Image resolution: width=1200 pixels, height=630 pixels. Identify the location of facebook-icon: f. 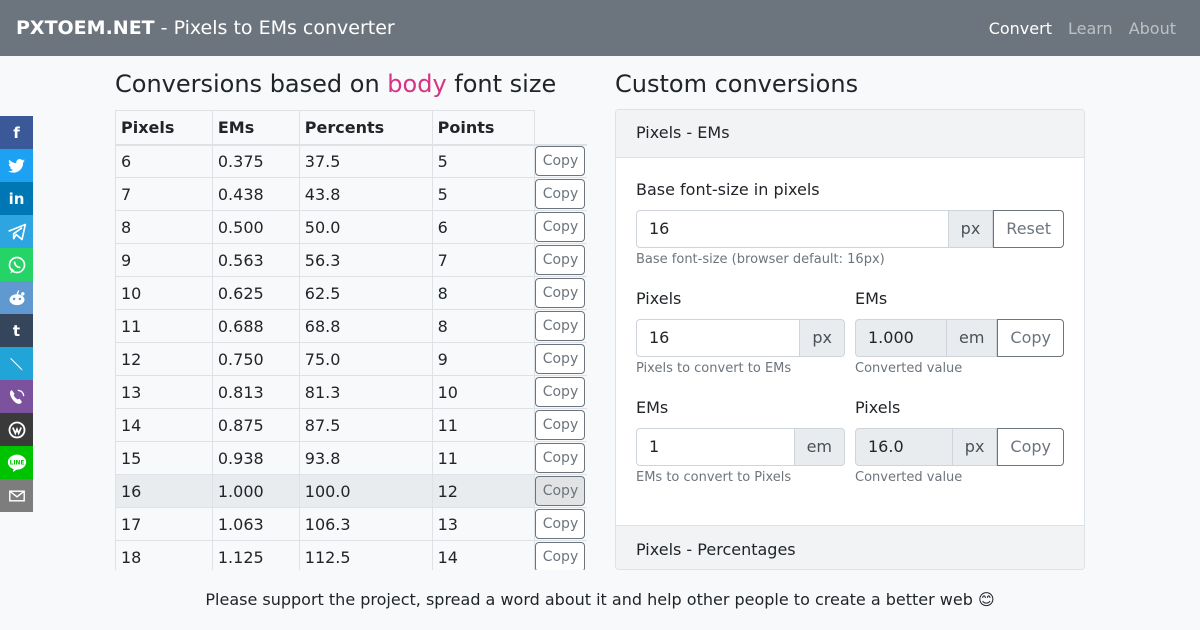
(16, 132).